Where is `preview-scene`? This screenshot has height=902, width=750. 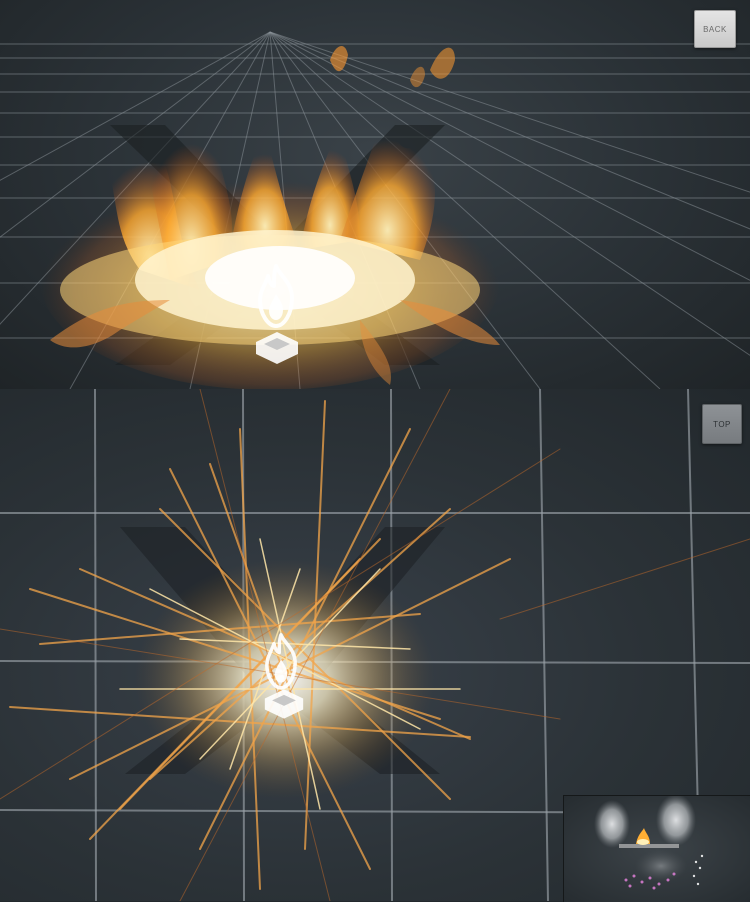 preview-scene is located at coordinates (649, 843).